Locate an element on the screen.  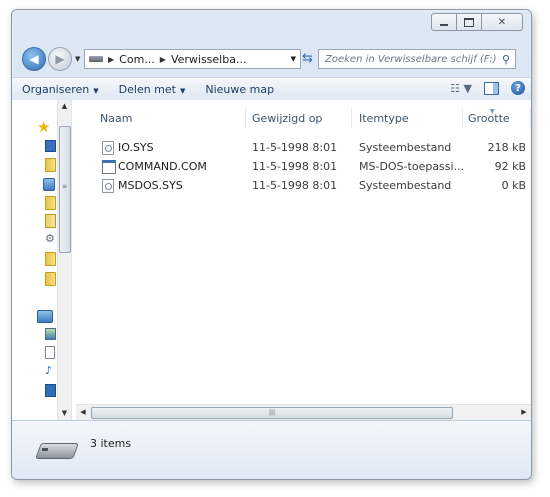
details-pane: 3 items is located at coordinates (271, 449).